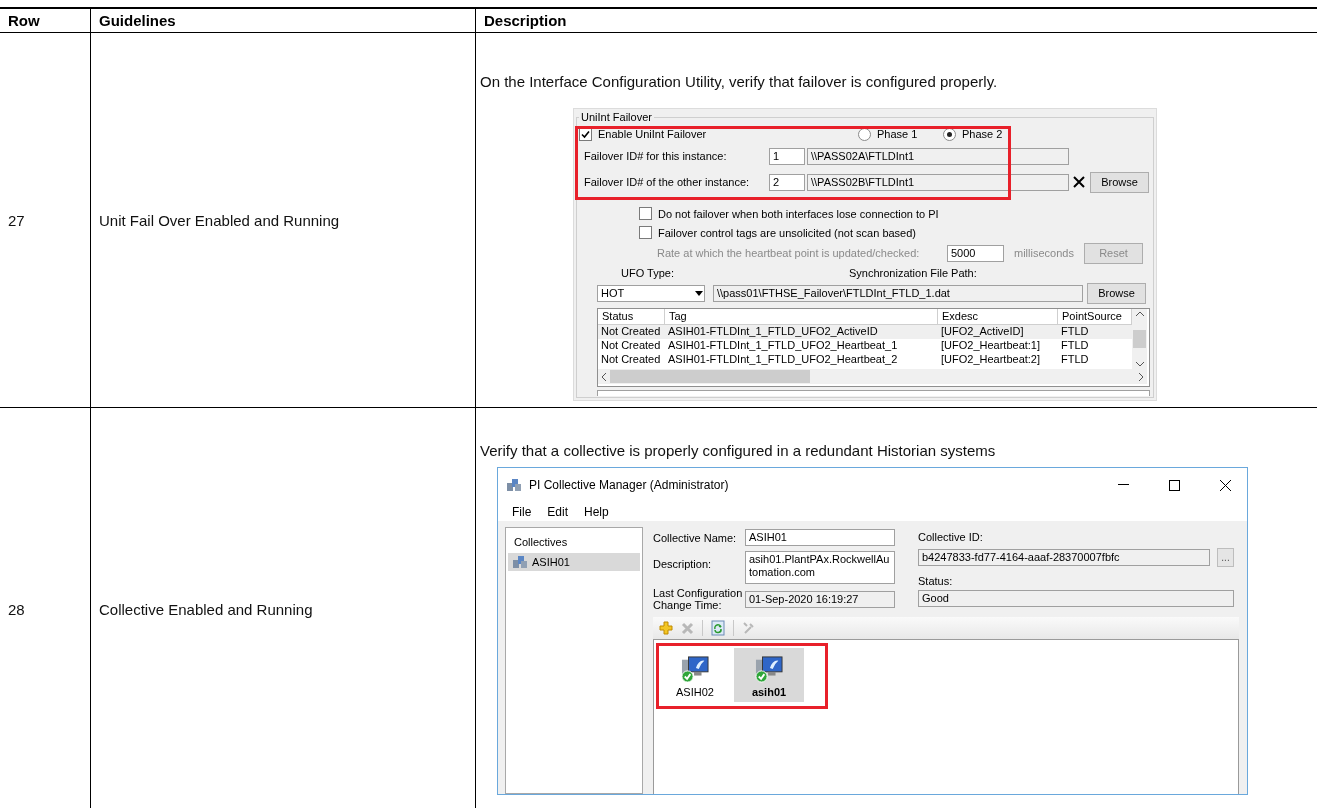 The image size is (1317, 808). Describe the element at coordinates (17, 609) in the screenshot. I see `row-number: 28` at that location.